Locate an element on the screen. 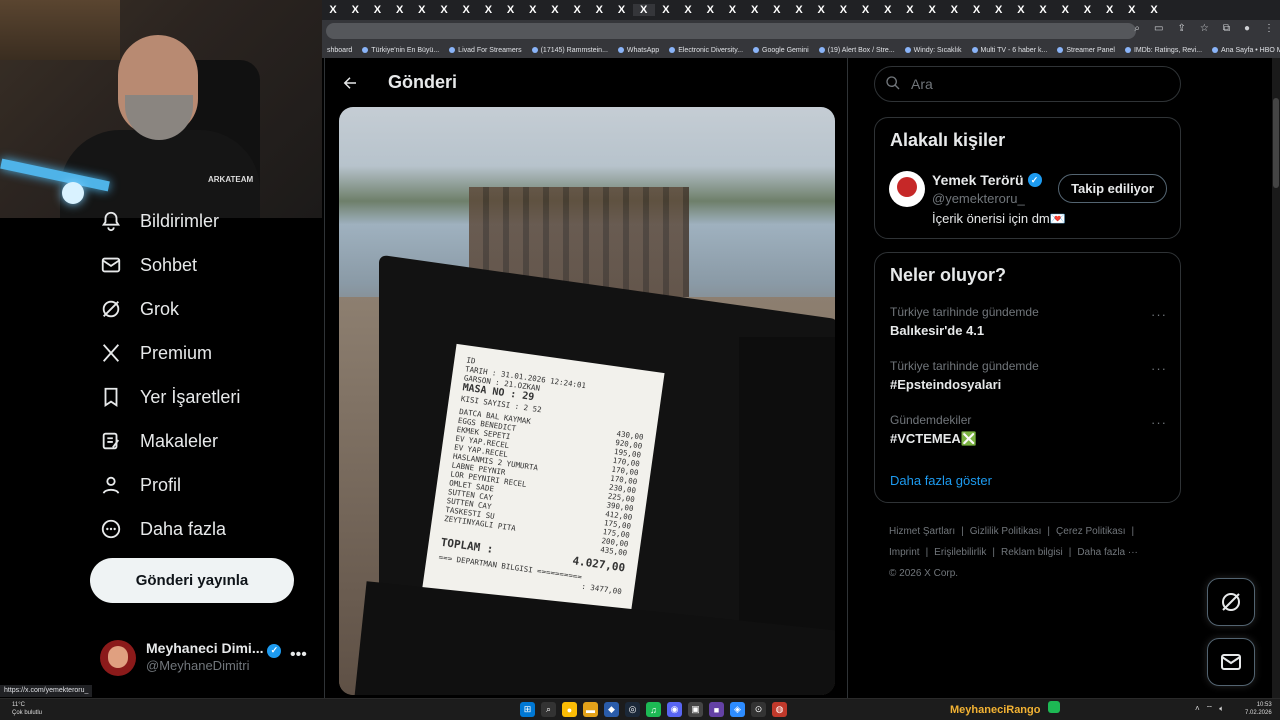 The height and width of the screenshot is (720, 1280). nav-item-profil: Profil is located at coordinates (140, 485).